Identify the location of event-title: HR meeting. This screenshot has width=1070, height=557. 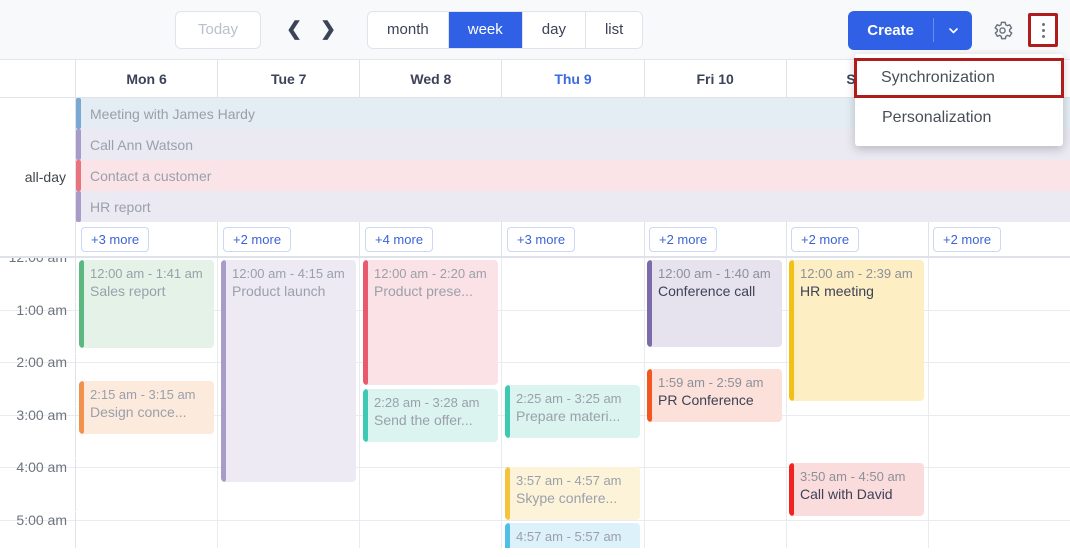
(837, 291).